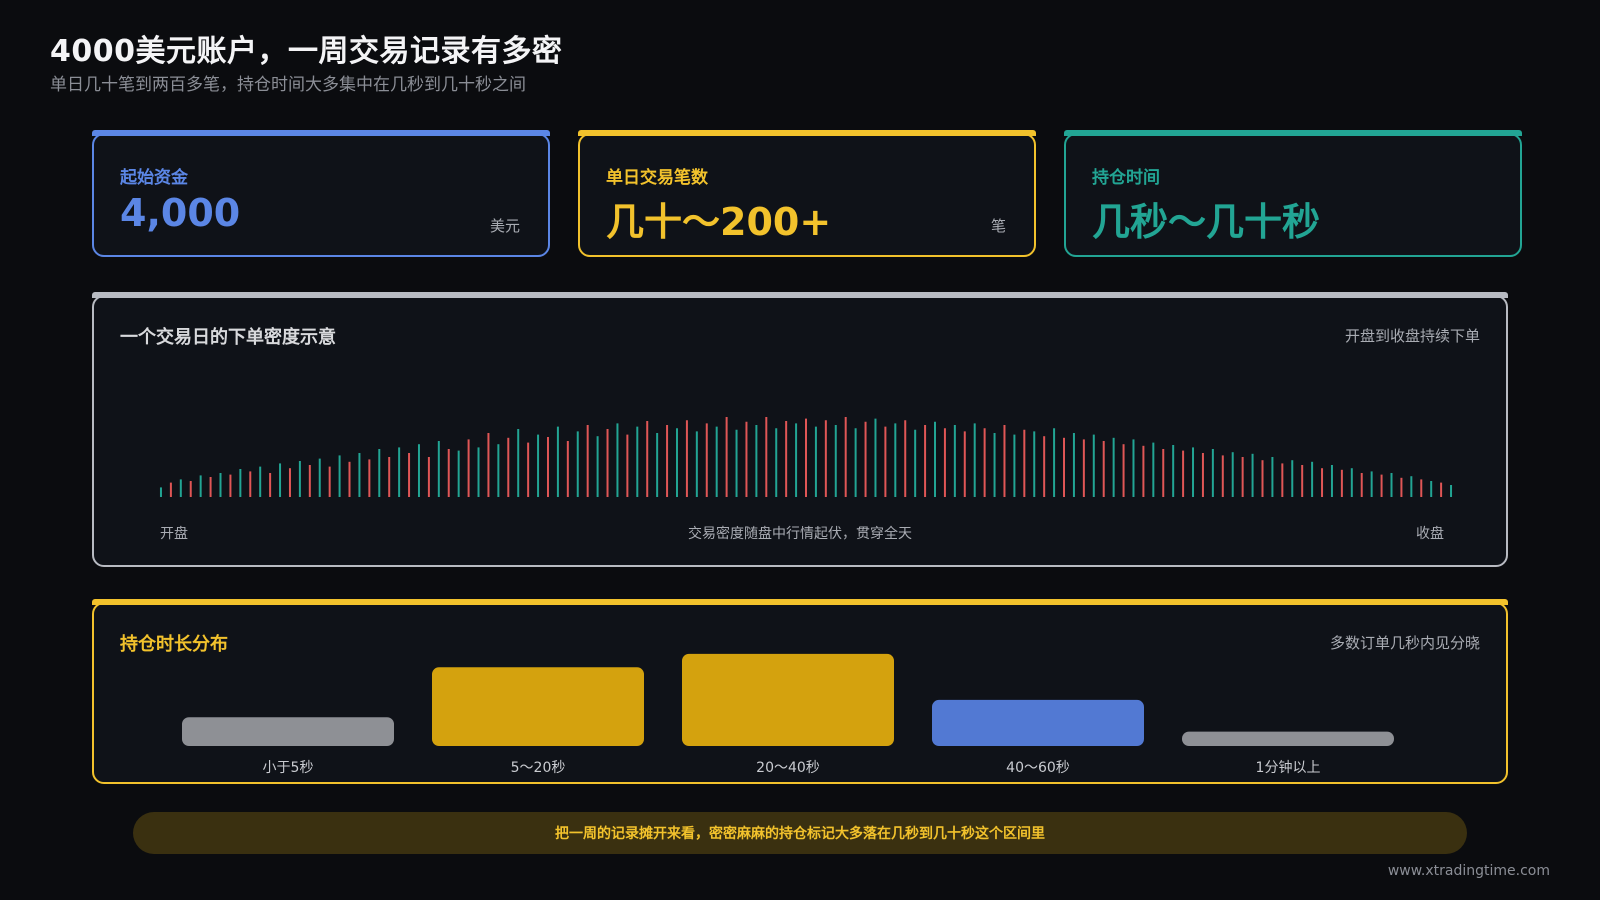  What do you see at coordinates (1430, 534) in the screenshot?
I see `axis-label-close: 收盘` at bounding box center [1430, 534].